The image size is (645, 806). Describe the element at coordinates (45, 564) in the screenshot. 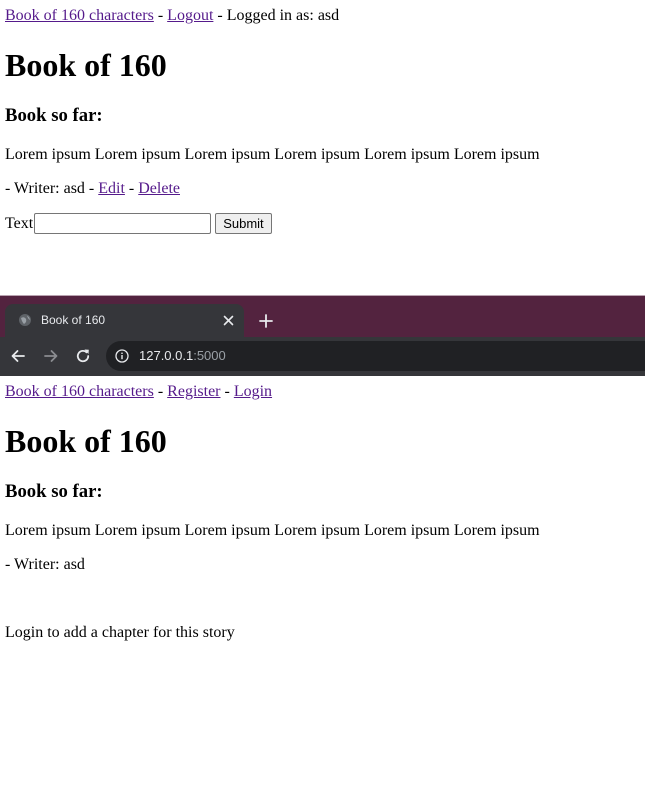

I see `writer-line: - Writer: asd` at that location.